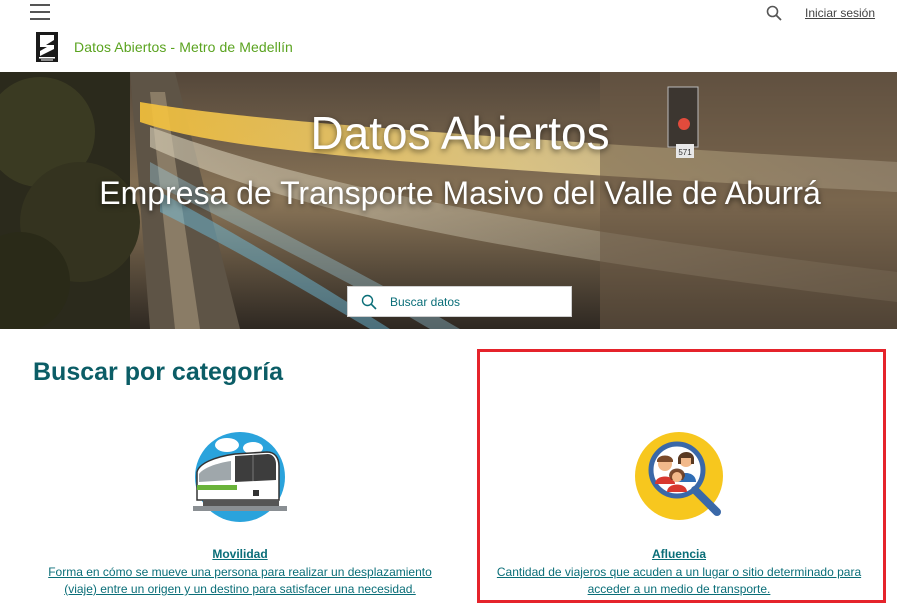  What do you see at coordinates (460, 133) in the screenshot?
I see `hero-title: Datos Abiertos` at bounding box center [460, 133].